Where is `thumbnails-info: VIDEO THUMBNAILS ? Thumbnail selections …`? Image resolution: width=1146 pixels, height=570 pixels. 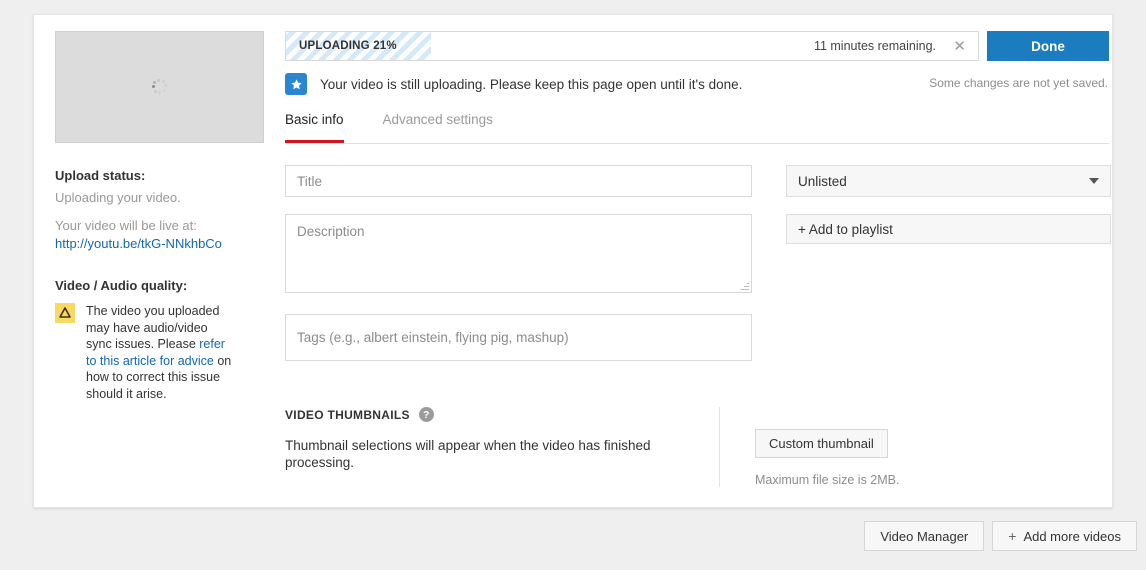
thumbnails-info: VIDEO THUMBNAILS ? Thumbnail selections … is located at coordinates (502, 447).